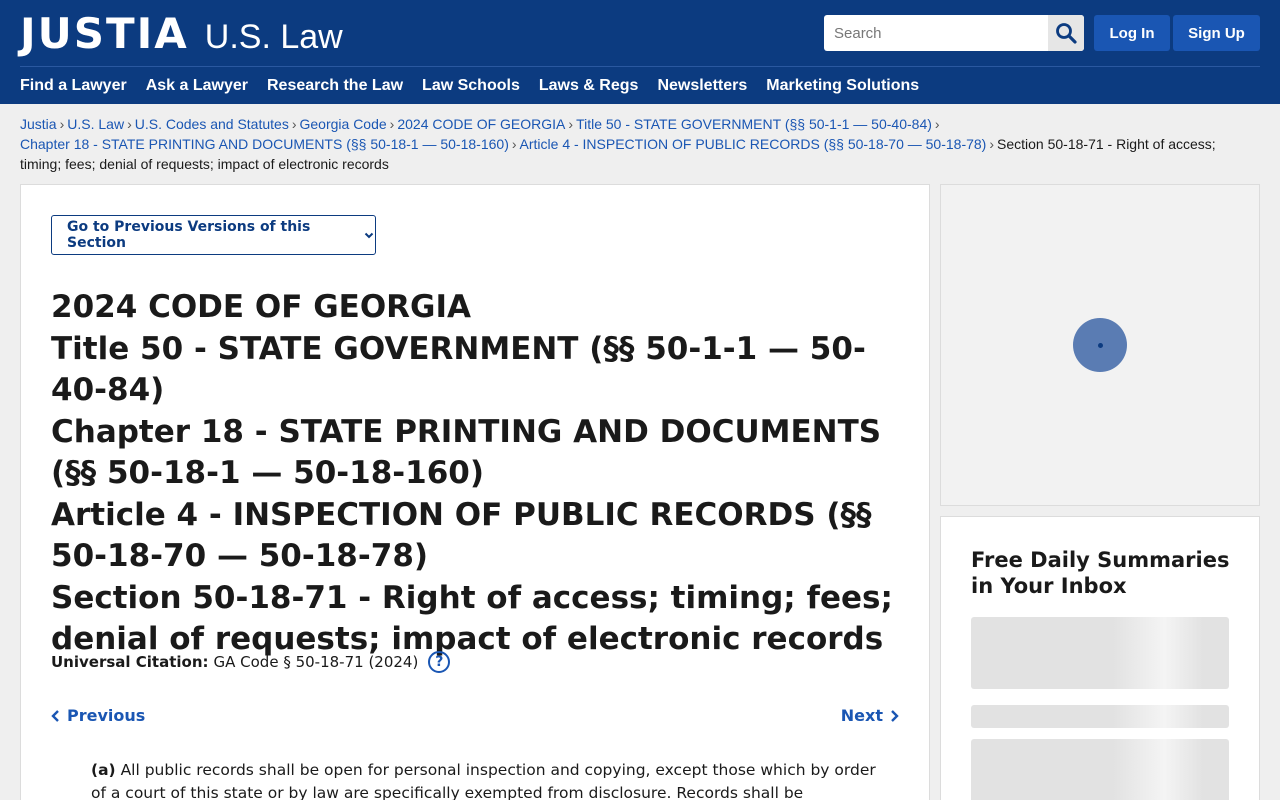  I want to click on nav-marketing-solutions: Marketing Solutions, so click(842, 86).